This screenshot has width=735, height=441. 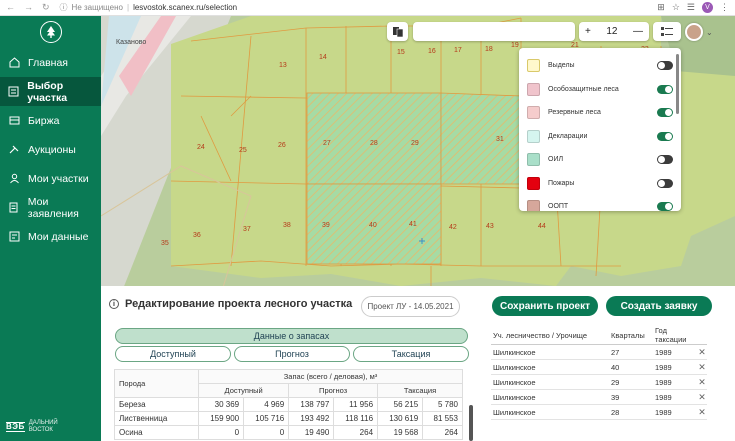 What do you see at coordinates (471, 423) in the screenshot?
I see `table-scrollbar` at bounding box center [471, 423].